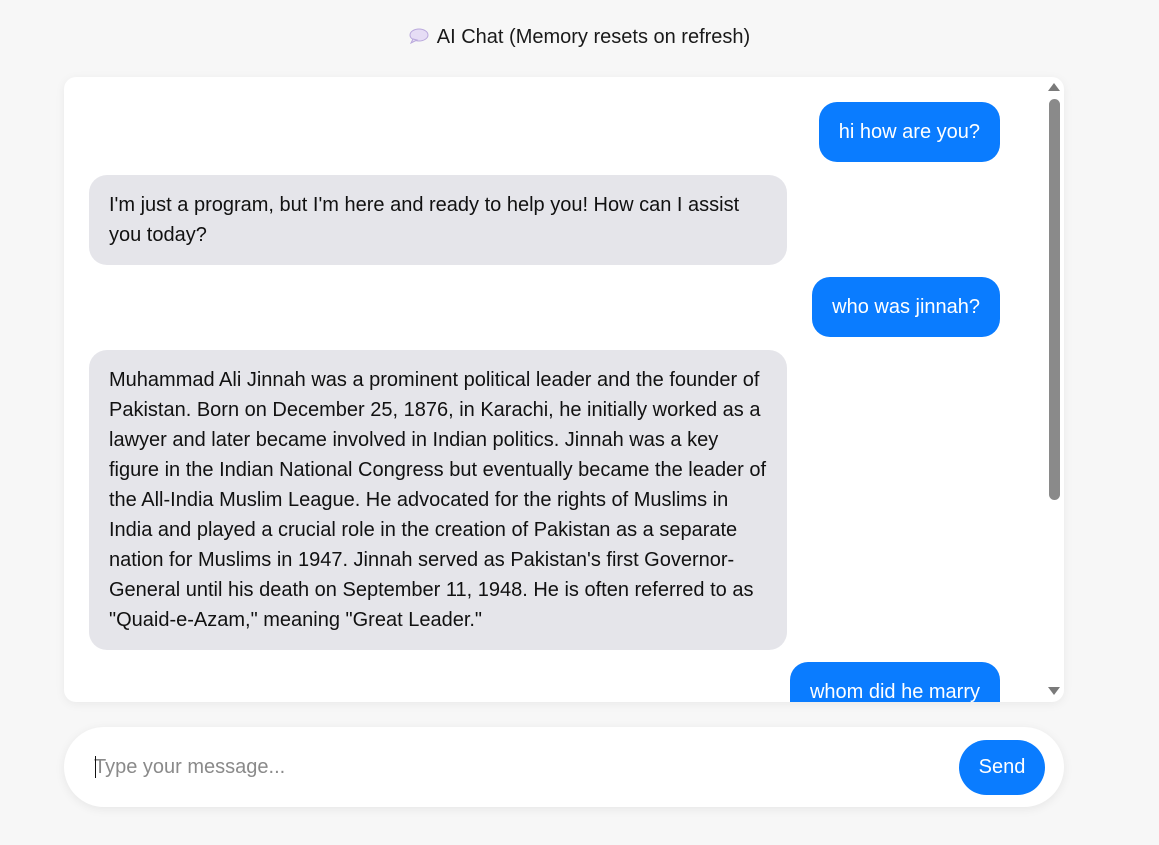  I want to click on message-input, so click(519, 767).